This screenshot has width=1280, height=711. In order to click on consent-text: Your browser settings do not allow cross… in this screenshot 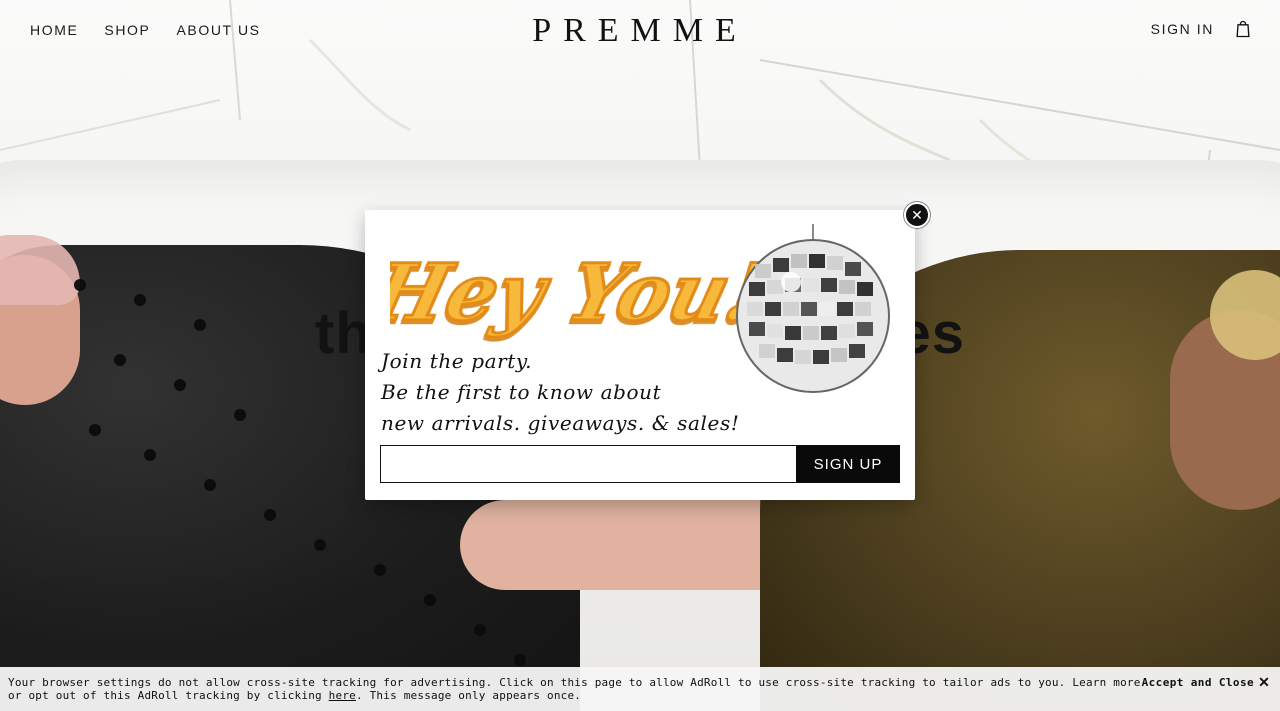, I will do `click(575, 689)`.